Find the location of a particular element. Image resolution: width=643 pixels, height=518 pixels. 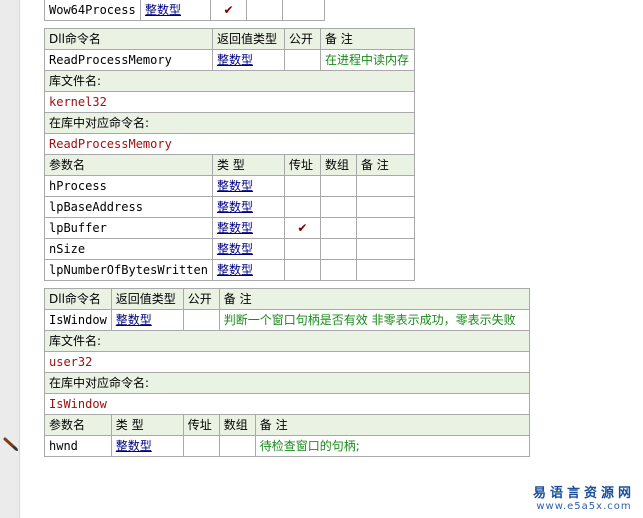

site-watermark: 易语言资源网 www.e5a5x.com is located at coordinates (584, 497).